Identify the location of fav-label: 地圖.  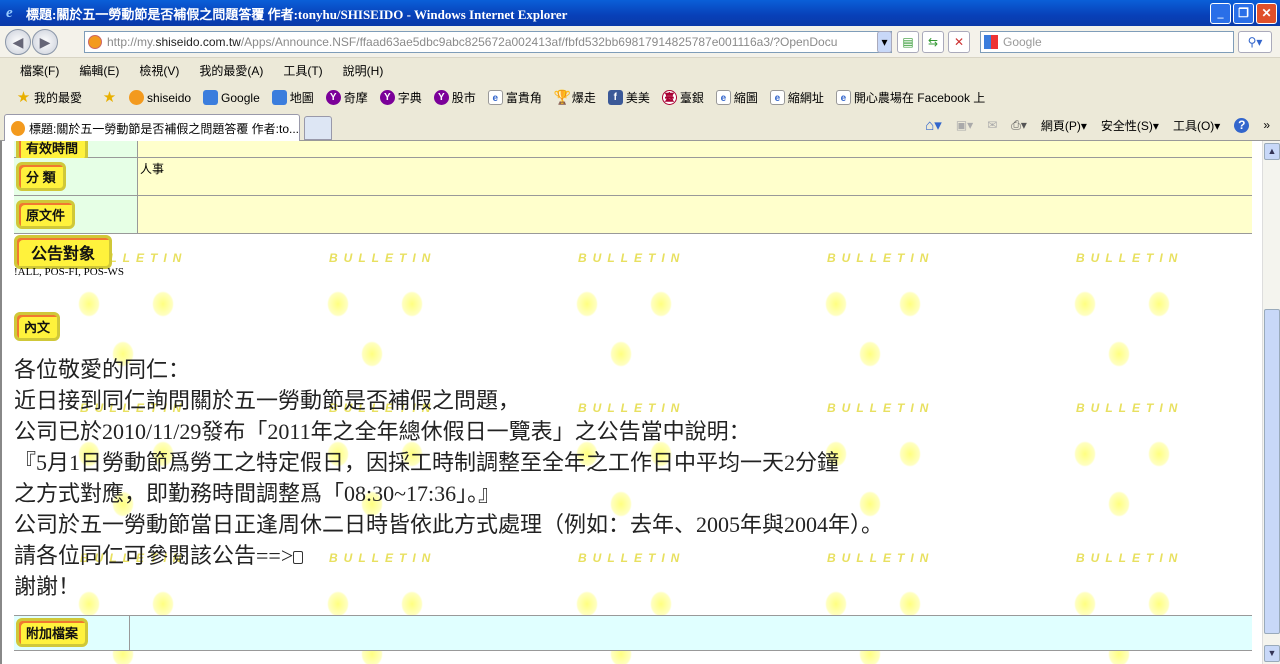
(301, 98).